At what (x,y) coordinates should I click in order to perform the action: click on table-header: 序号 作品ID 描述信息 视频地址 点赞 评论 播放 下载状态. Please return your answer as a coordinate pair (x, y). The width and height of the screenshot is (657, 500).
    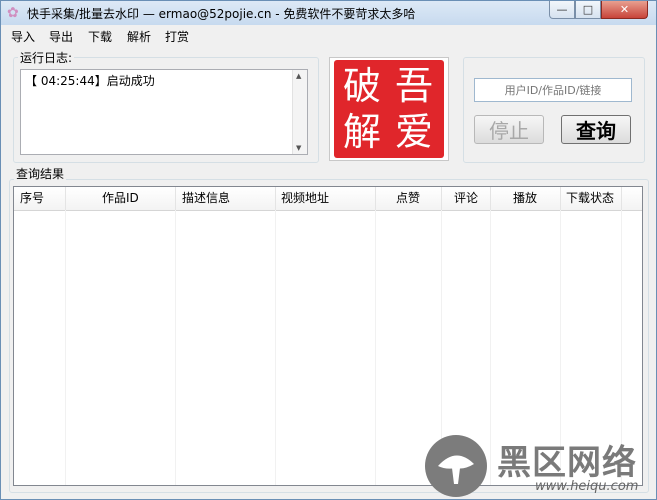
    Looking at the image, I should click on (328, 199).